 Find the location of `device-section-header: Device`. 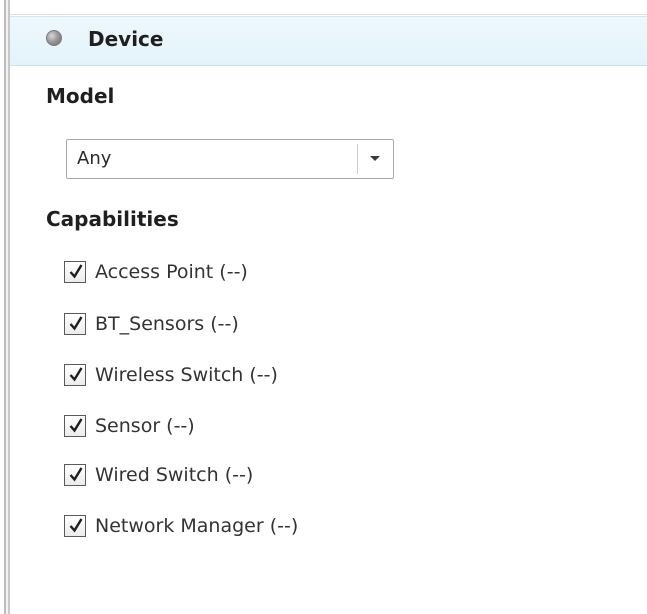

device-section-header: Device is located at coordinates (328, 41).